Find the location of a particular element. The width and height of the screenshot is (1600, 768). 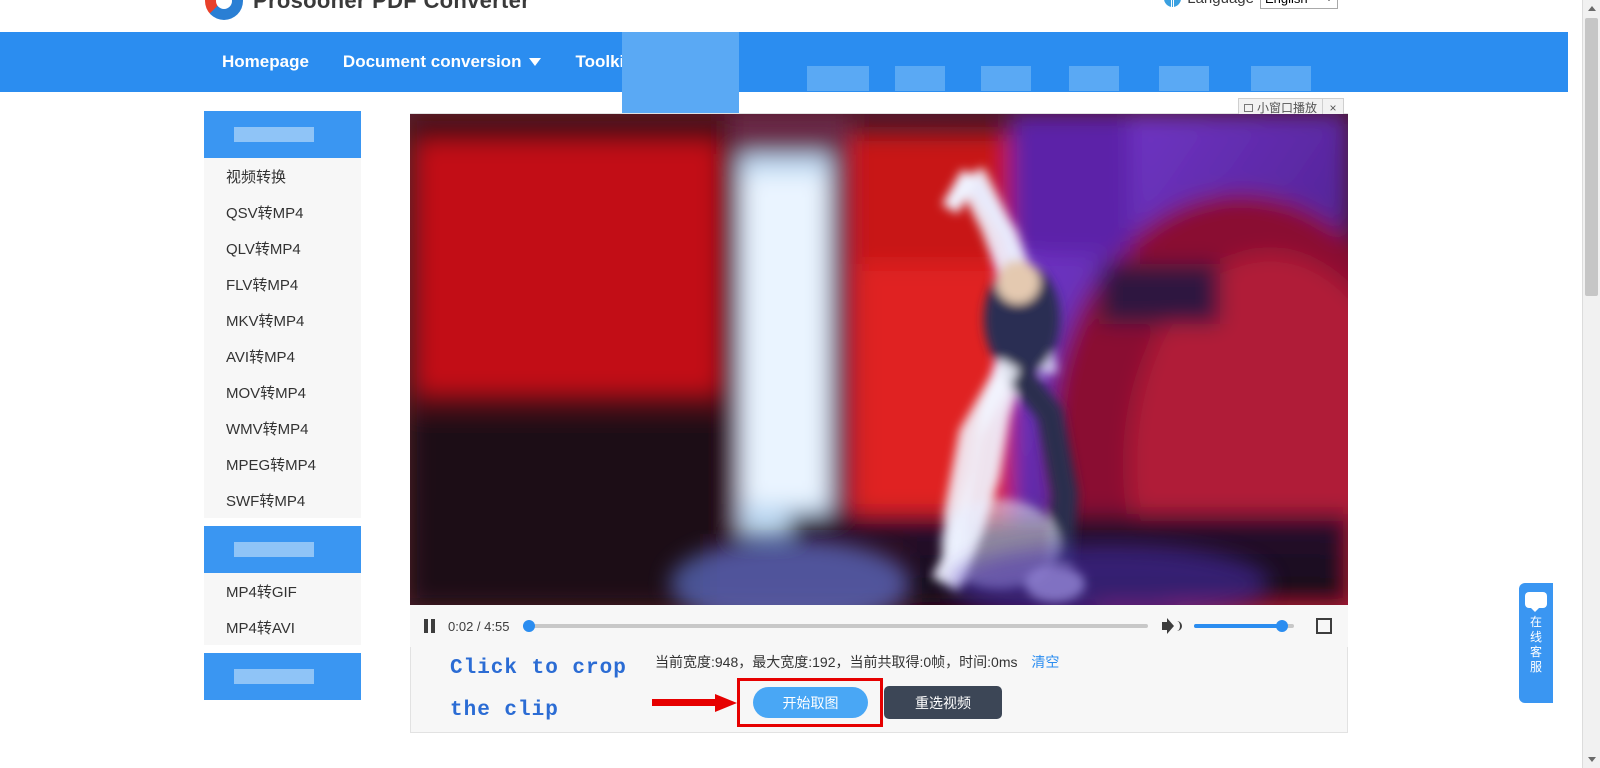

scrollbar-thumb is located at coordinates (1591, 157).